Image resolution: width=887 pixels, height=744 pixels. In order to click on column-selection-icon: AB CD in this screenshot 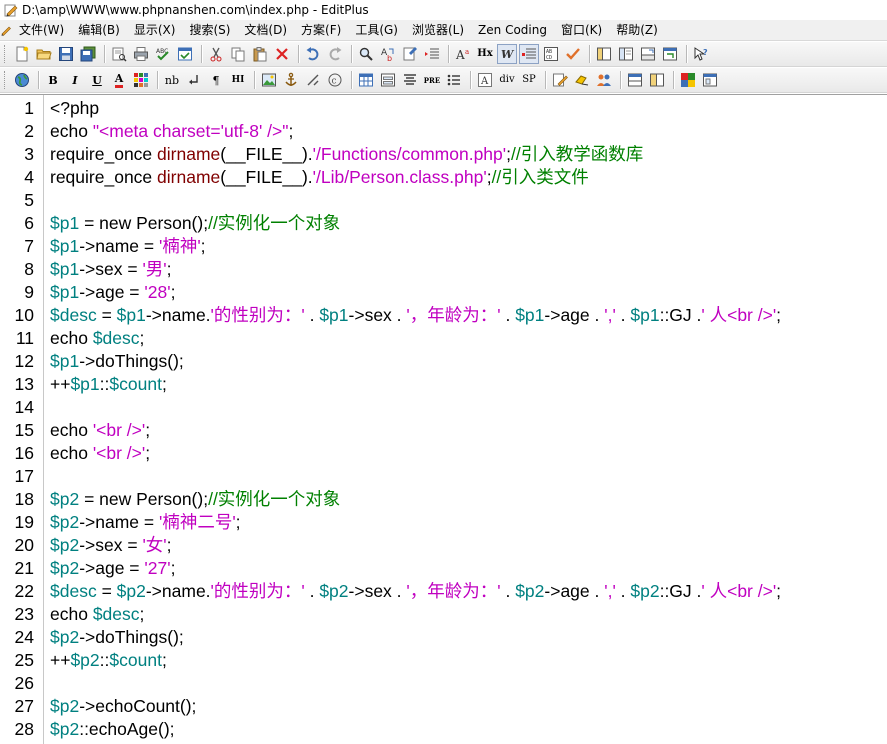, I will do `click(551, 54)`.